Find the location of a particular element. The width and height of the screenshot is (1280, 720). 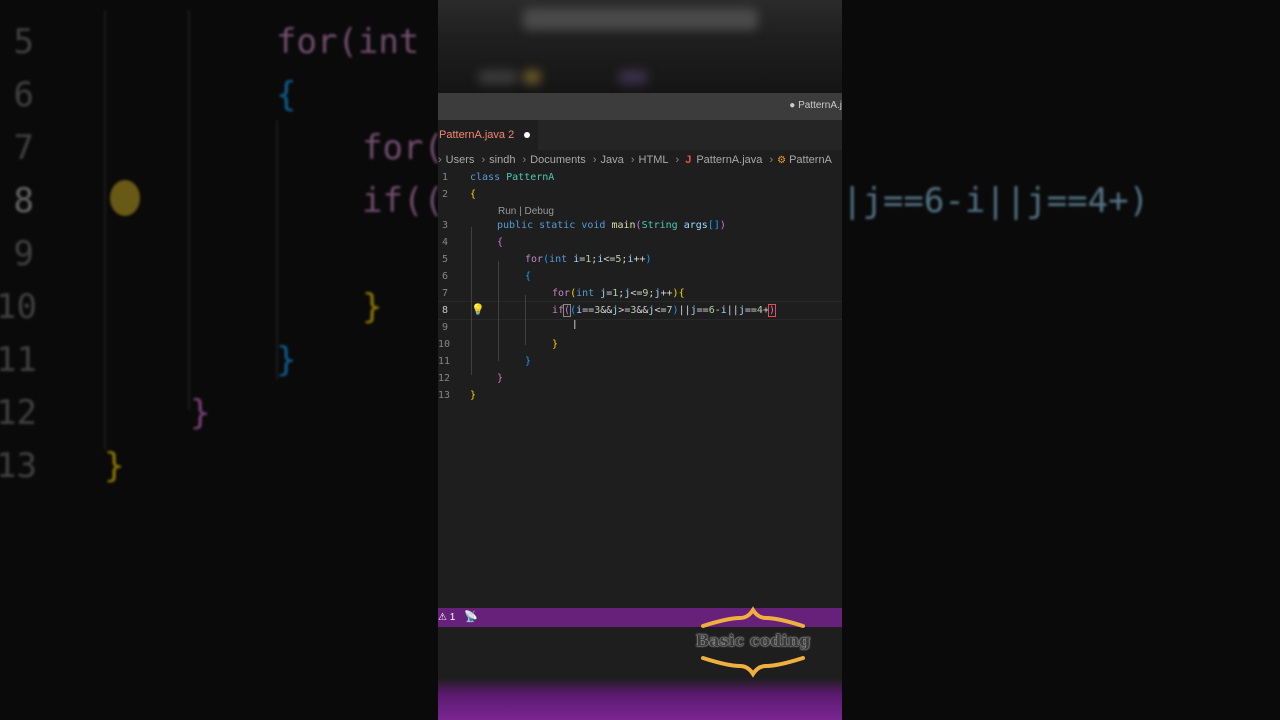

breadcrumb-file: PatternA.java is located at coordinates (729, 160).